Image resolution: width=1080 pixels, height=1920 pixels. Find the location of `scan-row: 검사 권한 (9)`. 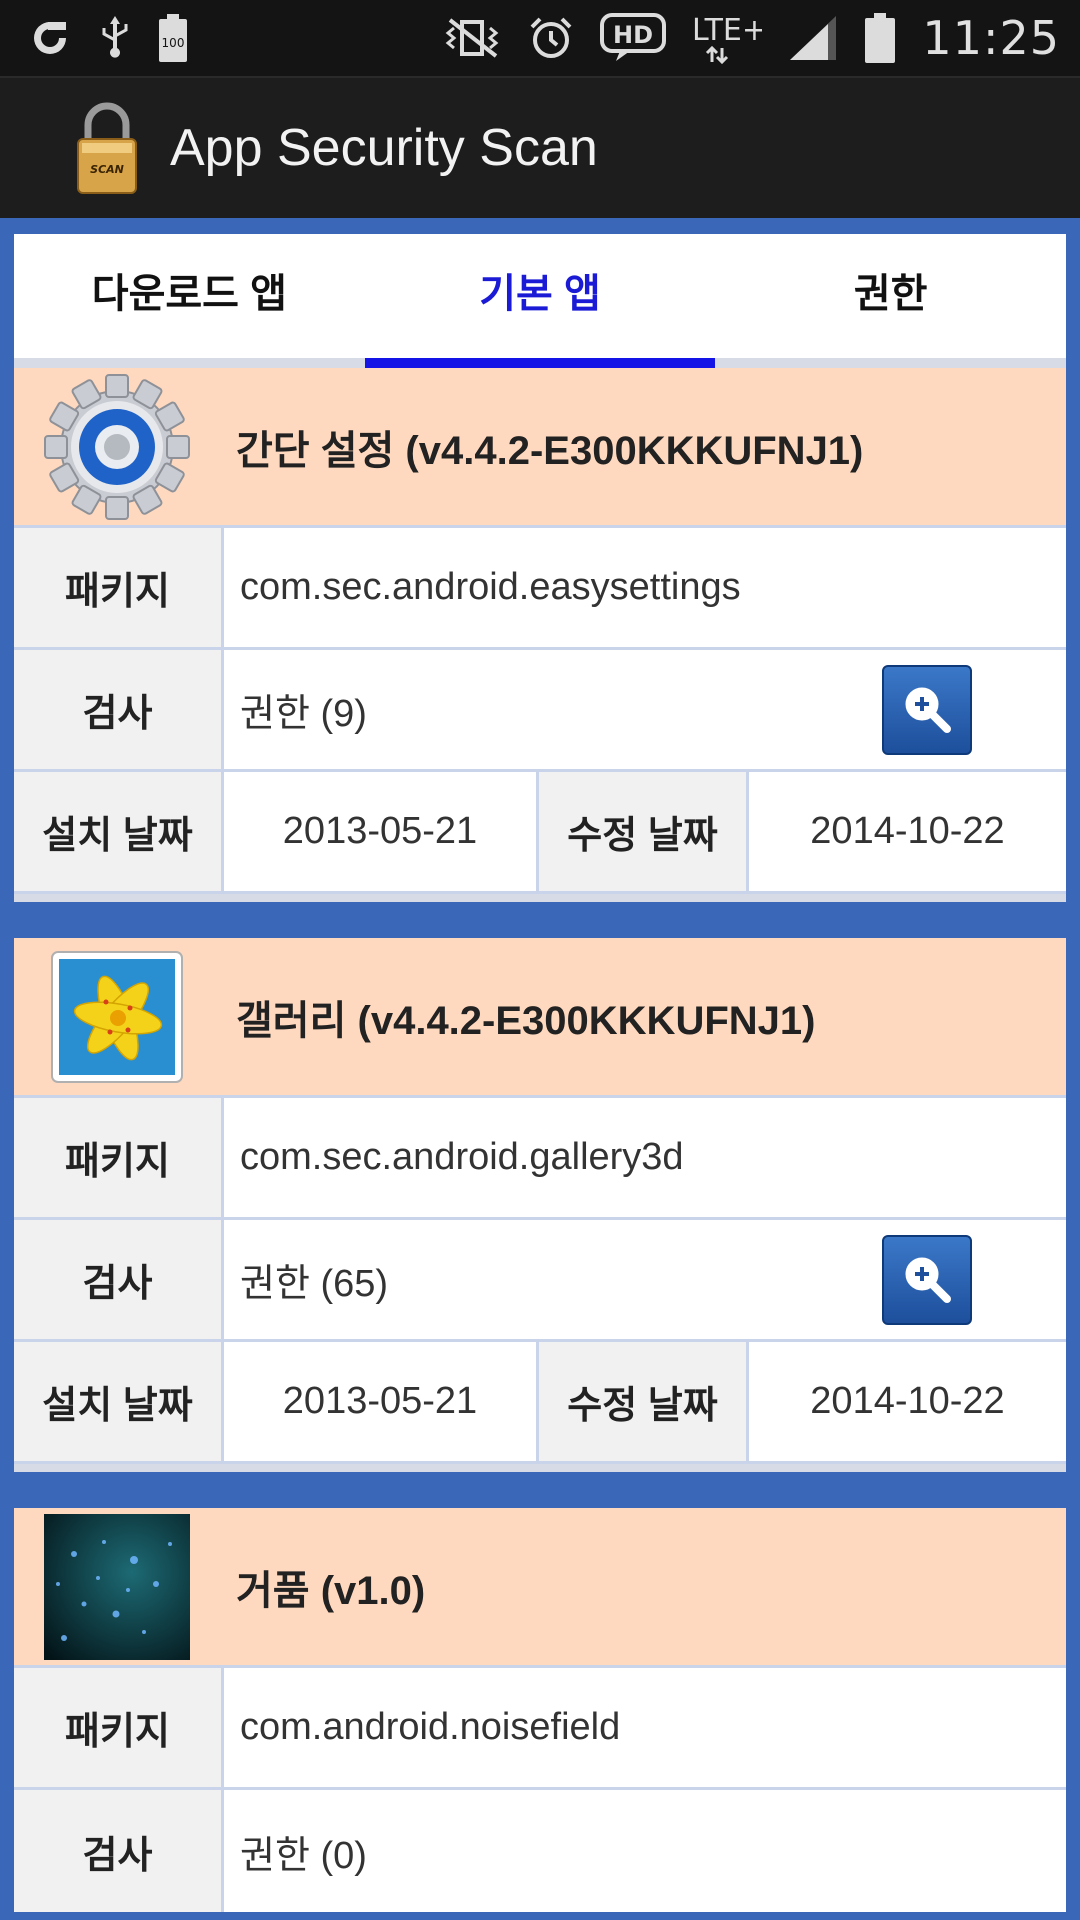

scan-row: 검사 권한 (9) is located at coordinates (540, 711).